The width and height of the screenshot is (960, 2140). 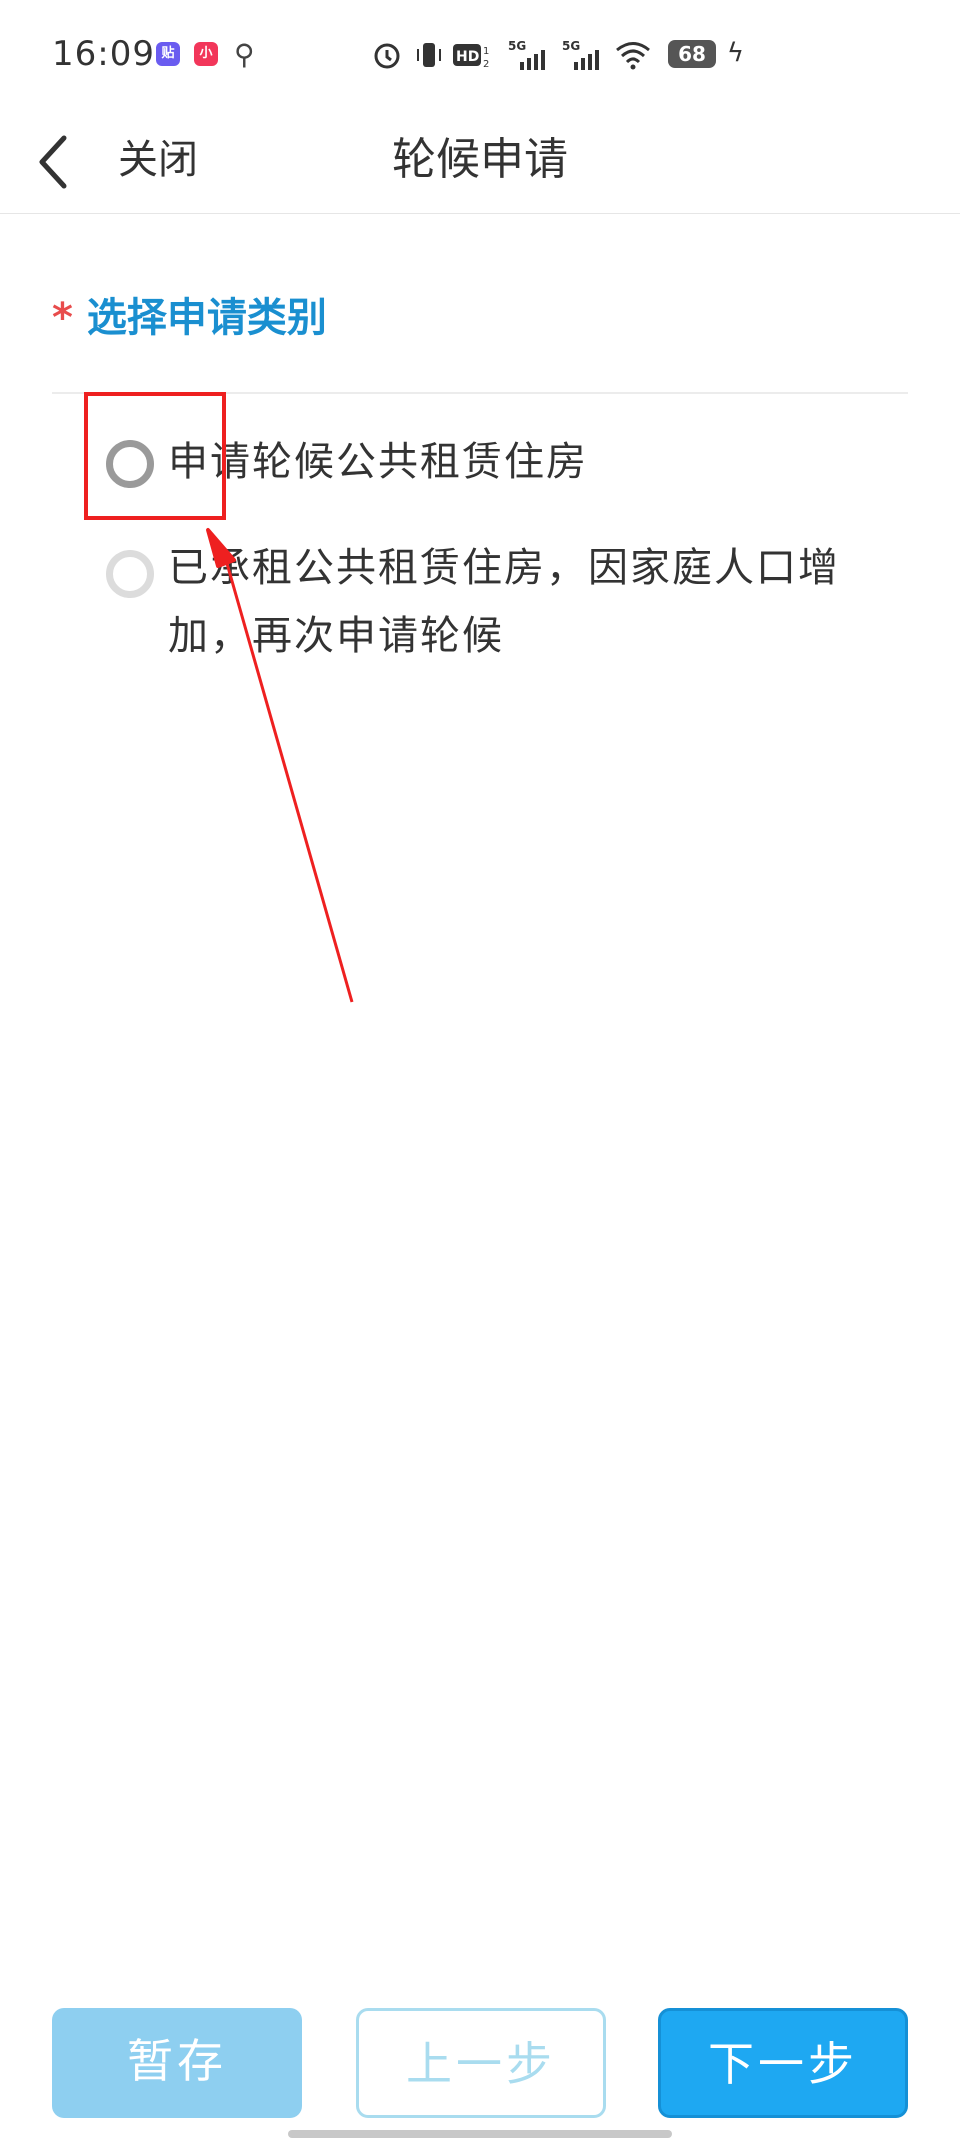 What do you see at coordinates (504, 602) in the screenshot?
I see `radio-option-label: 已承租公共租赁住房，因家庭人口增加，再次申请轮候` at bounding box center [504, 602].